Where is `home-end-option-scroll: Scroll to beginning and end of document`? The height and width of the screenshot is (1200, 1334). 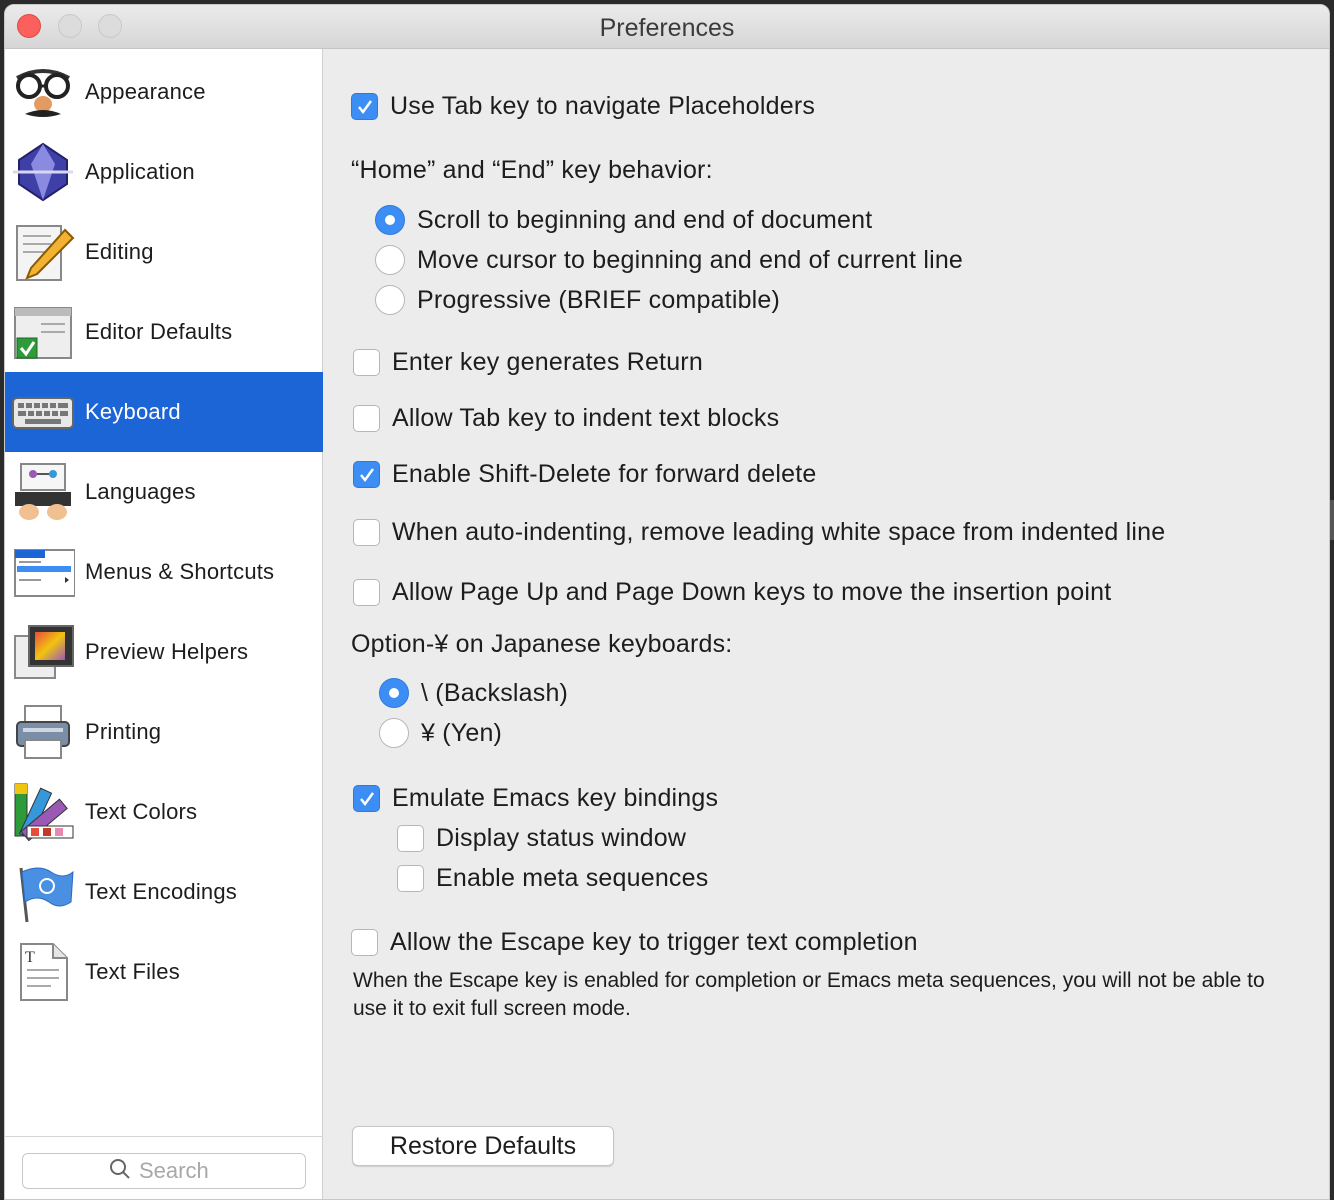
home-end-option-scroll: Scroll to beginning and end of document is located at coordinates (623, 220).